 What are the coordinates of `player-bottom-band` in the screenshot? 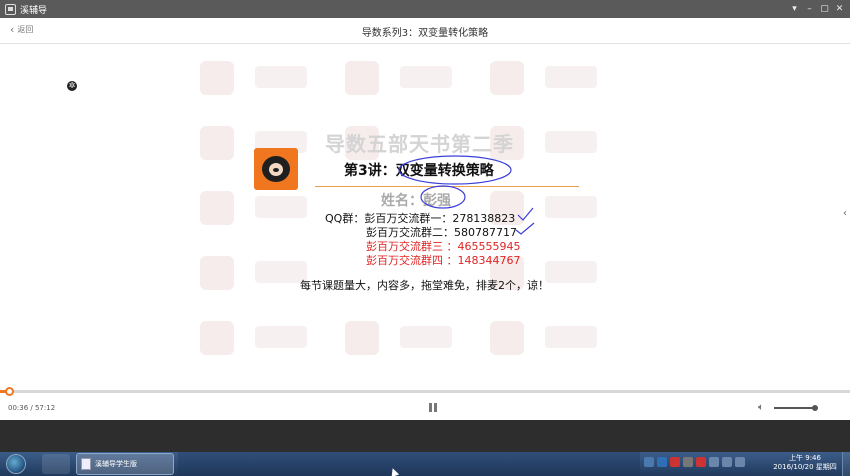 It's located at (425, 436).